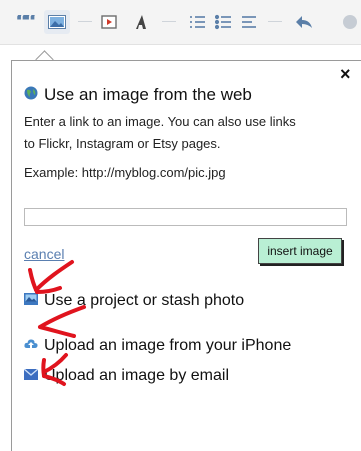 The image size is (361, 451). What do you see at coordinates (345, 74) in the screenshot?
I see `close-button: ×` at bounding box center [345, 74].